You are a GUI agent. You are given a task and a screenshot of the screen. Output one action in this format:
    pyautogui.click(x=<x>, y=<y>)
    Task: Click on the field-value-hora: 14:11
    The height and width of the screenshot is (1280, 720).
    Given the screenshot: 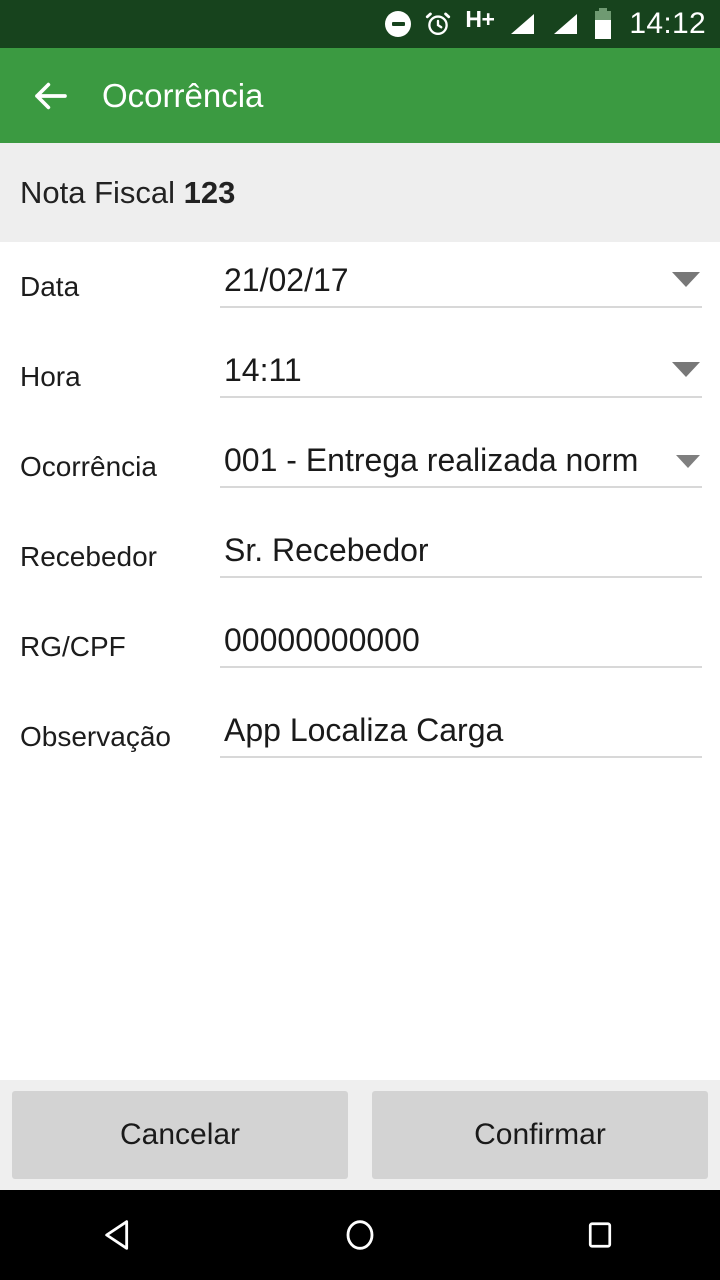 What is the action you would take?
    pyautogui.click(x=263, y=370)
    